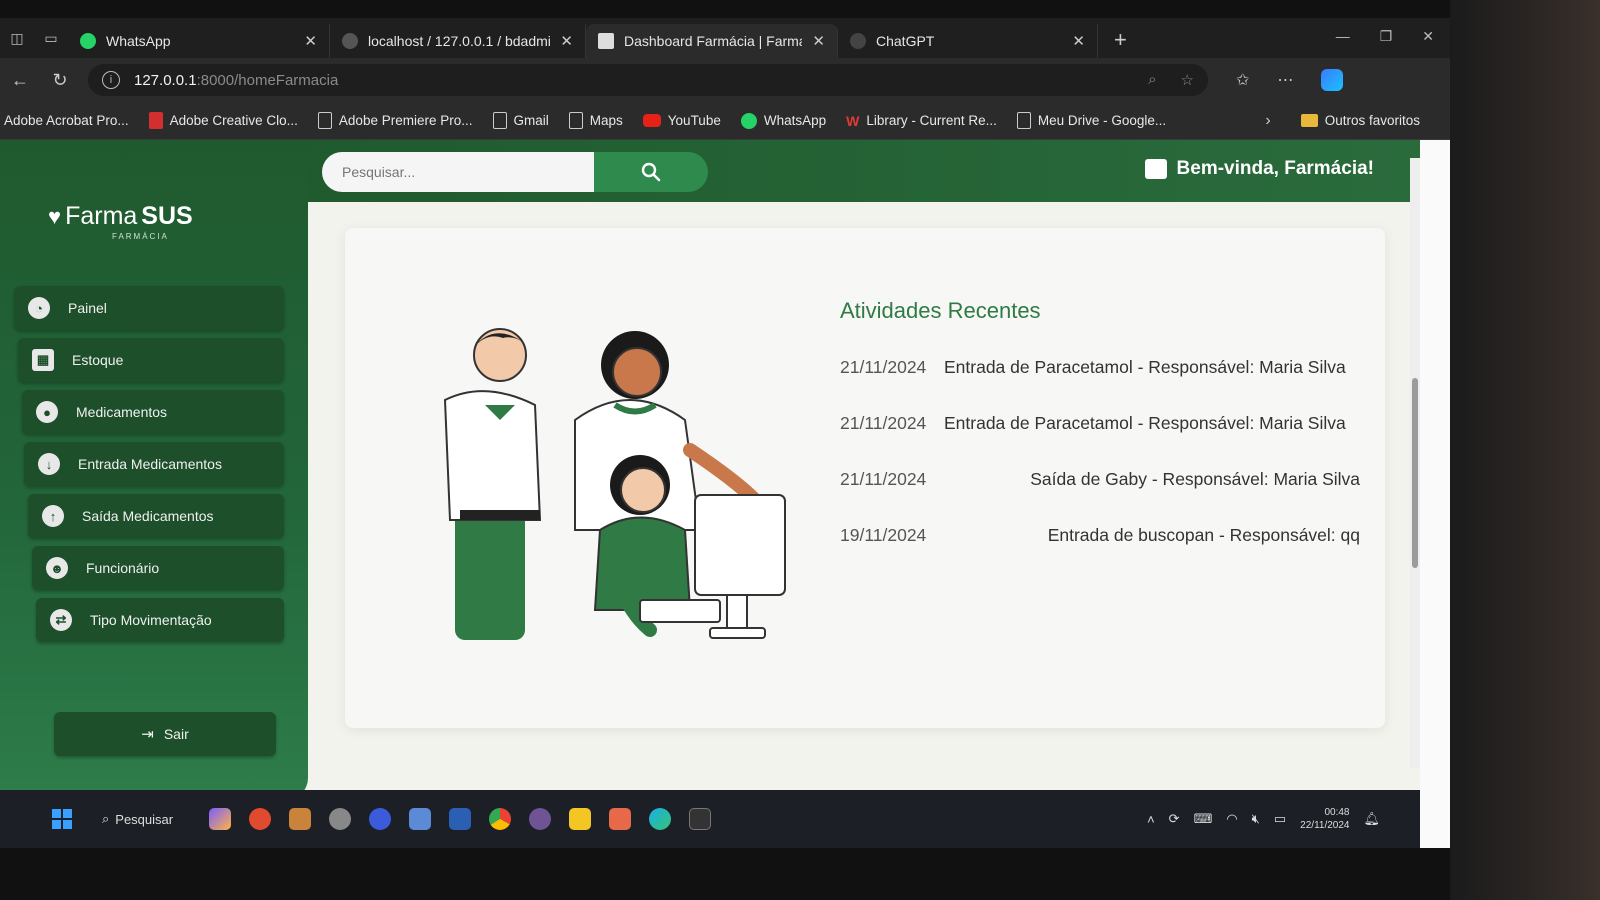 The width and height of the screenshot is (1600, 900). What do you see at coordinates (531, 120) in the screenshot?
I see `bookmark-label: Gmail` at bounding box center [531, 120].